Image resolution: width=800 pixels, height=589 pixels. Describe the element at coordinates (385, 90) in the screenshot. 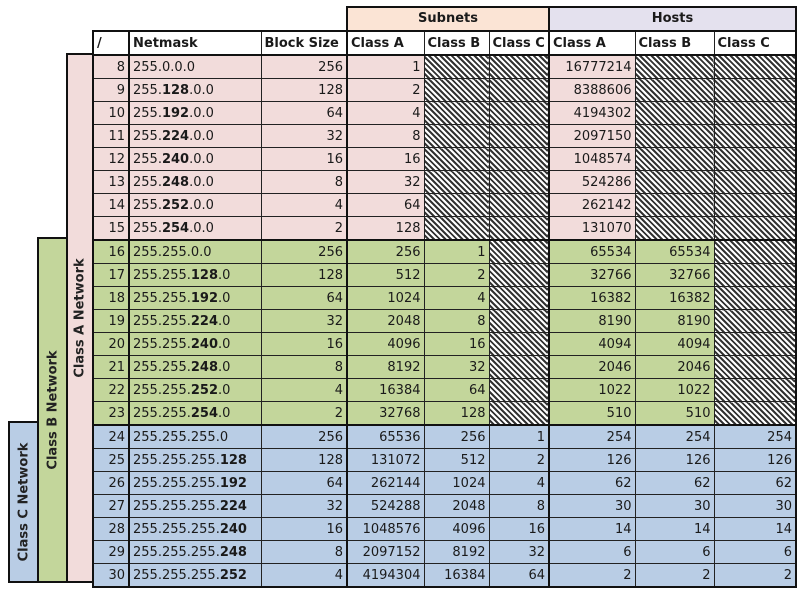

I see `subnets-class-a-cell: 2` at that location.